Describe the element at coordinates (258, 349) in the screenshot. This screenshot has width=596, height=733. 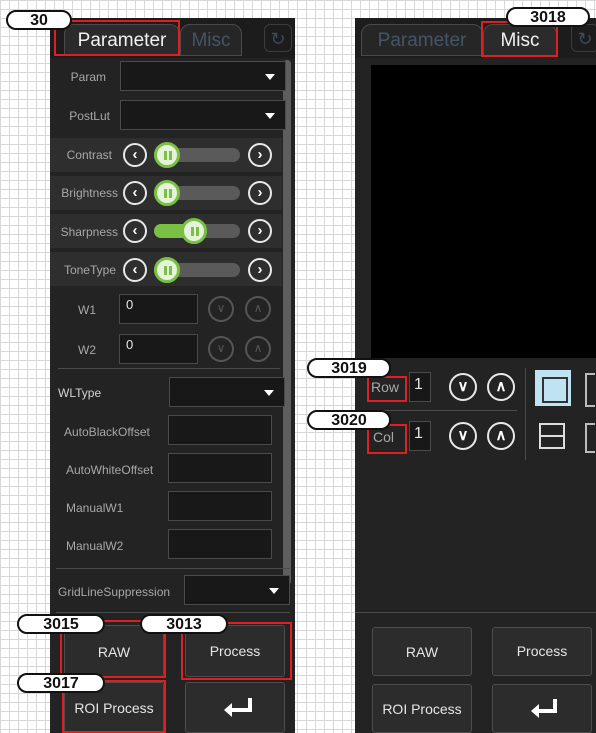
I see `w2-up-icon: ∧` at that location.